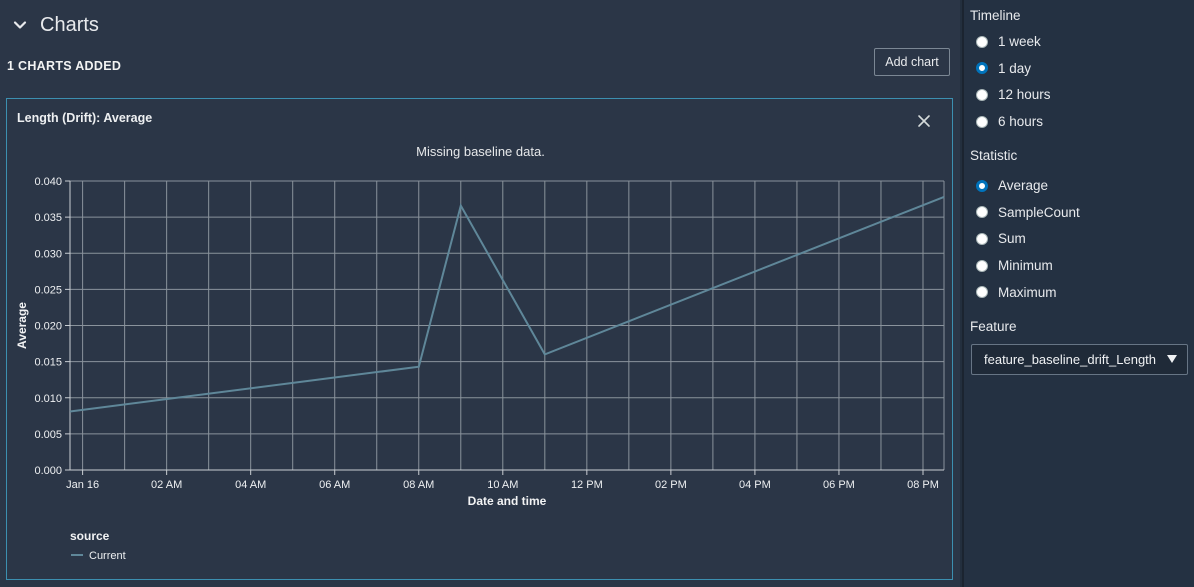 The width and height of the screenshot is (1194, 587). What do you see at coordinates (502, 485) in the screenshot?
I see `x-tick-label: 10 AM` at bounding box center [502, 485].